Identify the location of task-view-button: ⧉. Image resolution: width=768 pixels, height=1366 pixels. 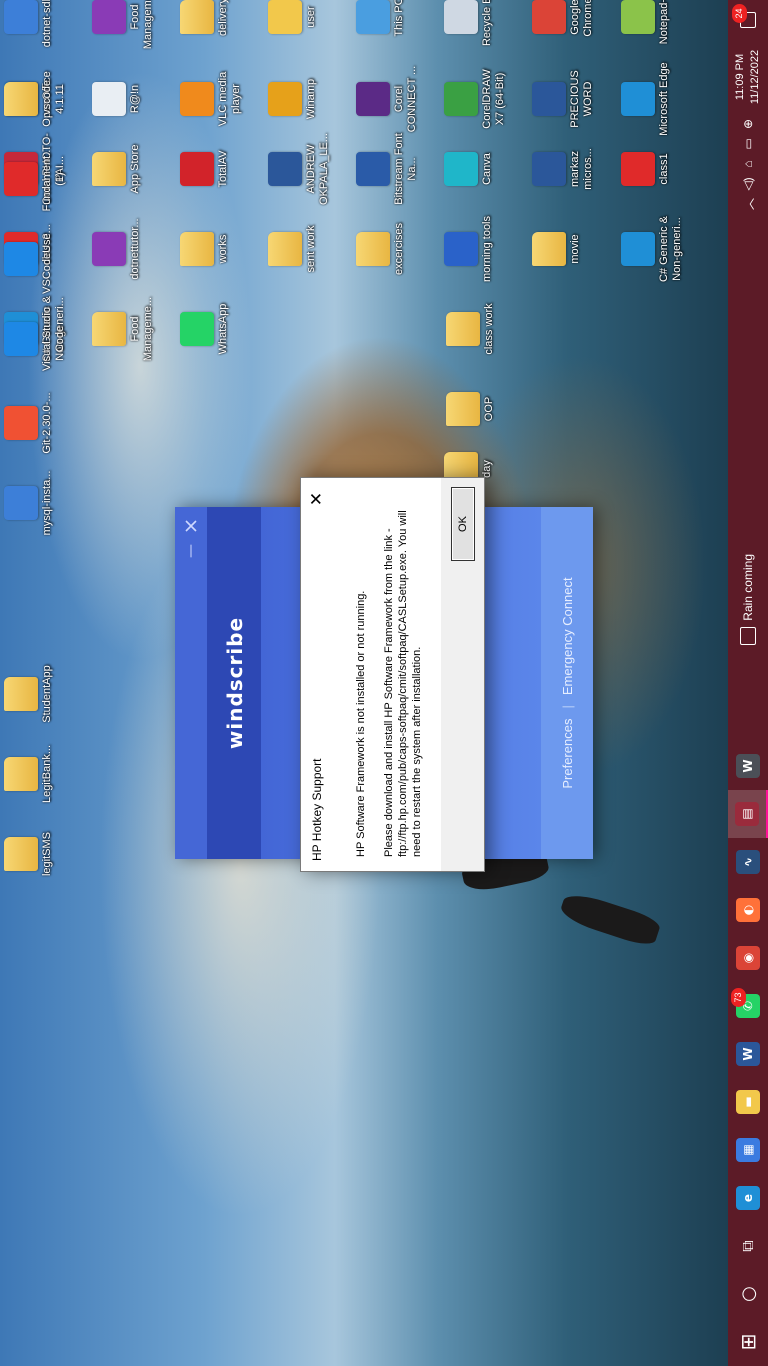
(748, 1246).